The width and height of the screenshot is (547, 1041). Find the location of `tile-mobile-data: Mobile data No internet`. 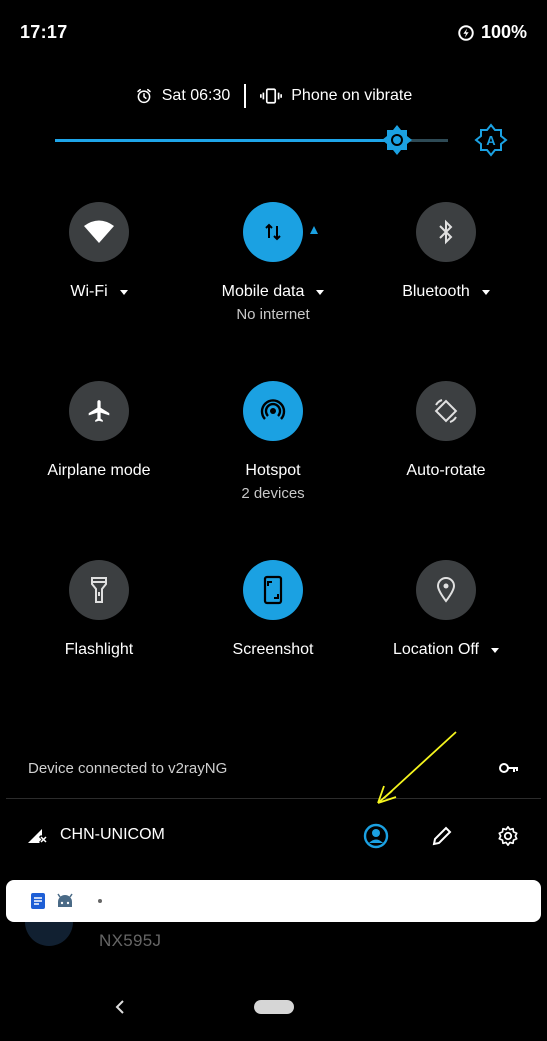

tile-mobile-data: Mobile data No internet is located at coordinates (273, 262).